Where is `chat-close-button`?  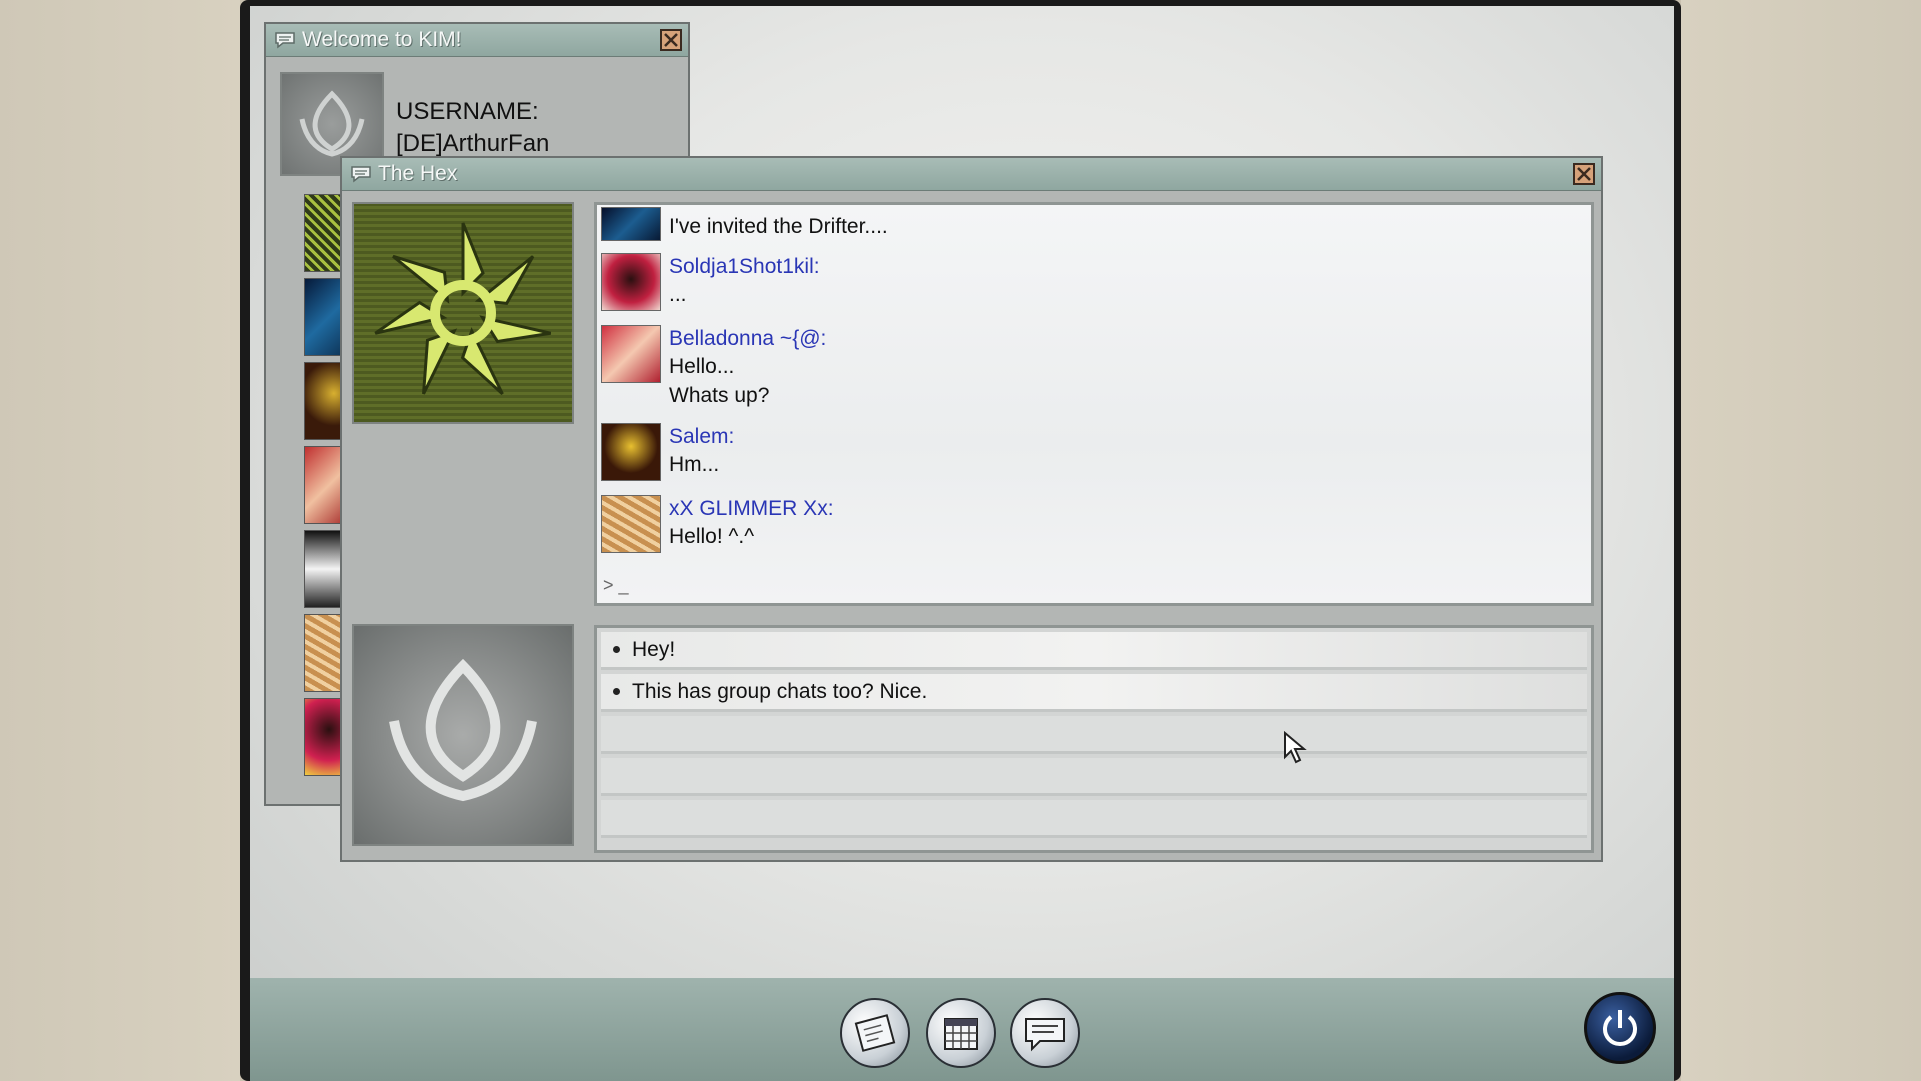
chat-close-button is located at coordinates (1584, 174).